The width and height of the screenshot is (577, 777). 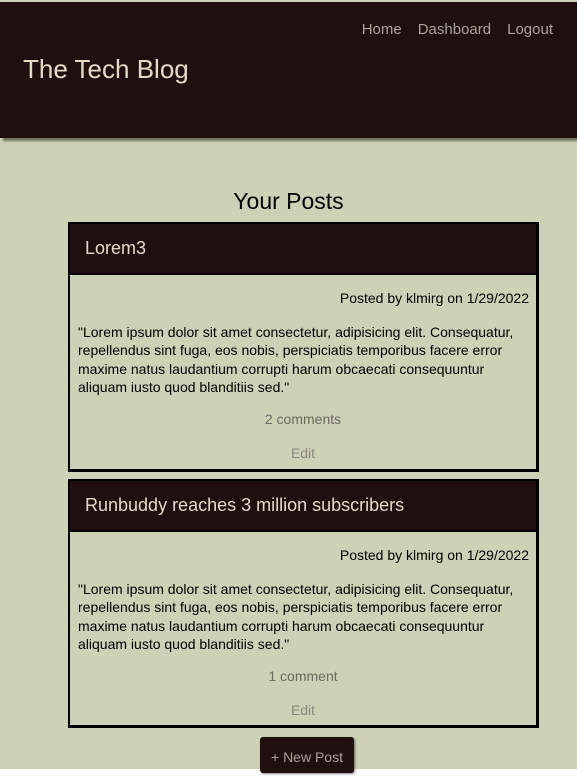 I want to click on main-nav: Home Dashboard Logout, so click(x=457, y=29).